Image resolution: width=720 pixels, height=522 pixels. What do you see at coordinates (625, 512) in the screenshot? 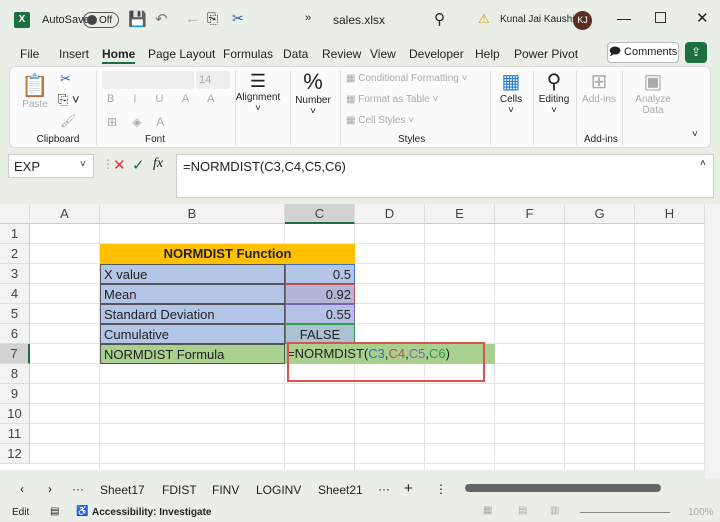
I see `zoom-slider` at bounding box center [625, 512].